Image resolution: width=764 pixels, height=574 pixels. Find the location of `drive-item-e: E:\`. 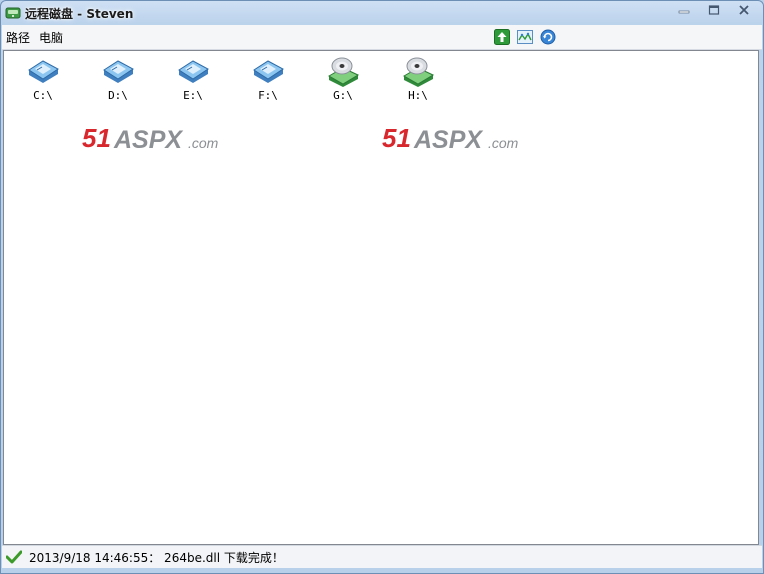

drive-item-e: E:\ is located at coordinates (193, 80).